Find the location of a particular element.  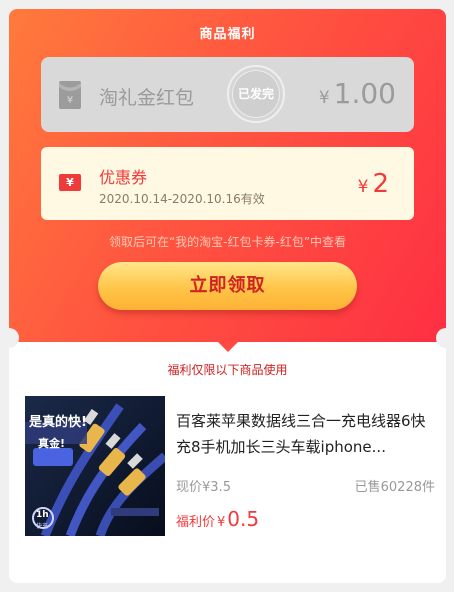

coupon-amount: ¥2 is located at coordinates (373, 184).